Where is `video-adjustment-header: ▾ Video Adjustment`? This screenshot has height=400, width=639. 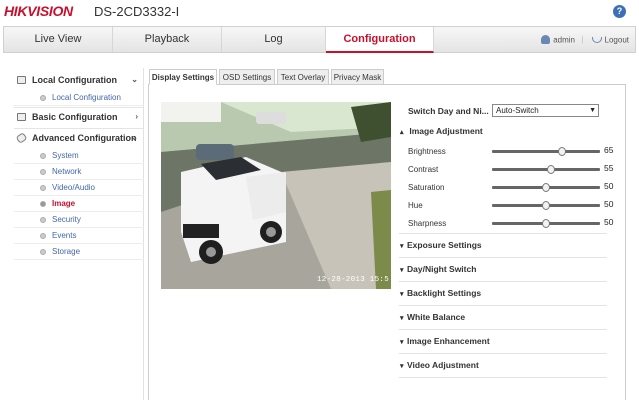 video-adjustment-header: ▾ Video Adjustment is located at coordinates (503, 365).